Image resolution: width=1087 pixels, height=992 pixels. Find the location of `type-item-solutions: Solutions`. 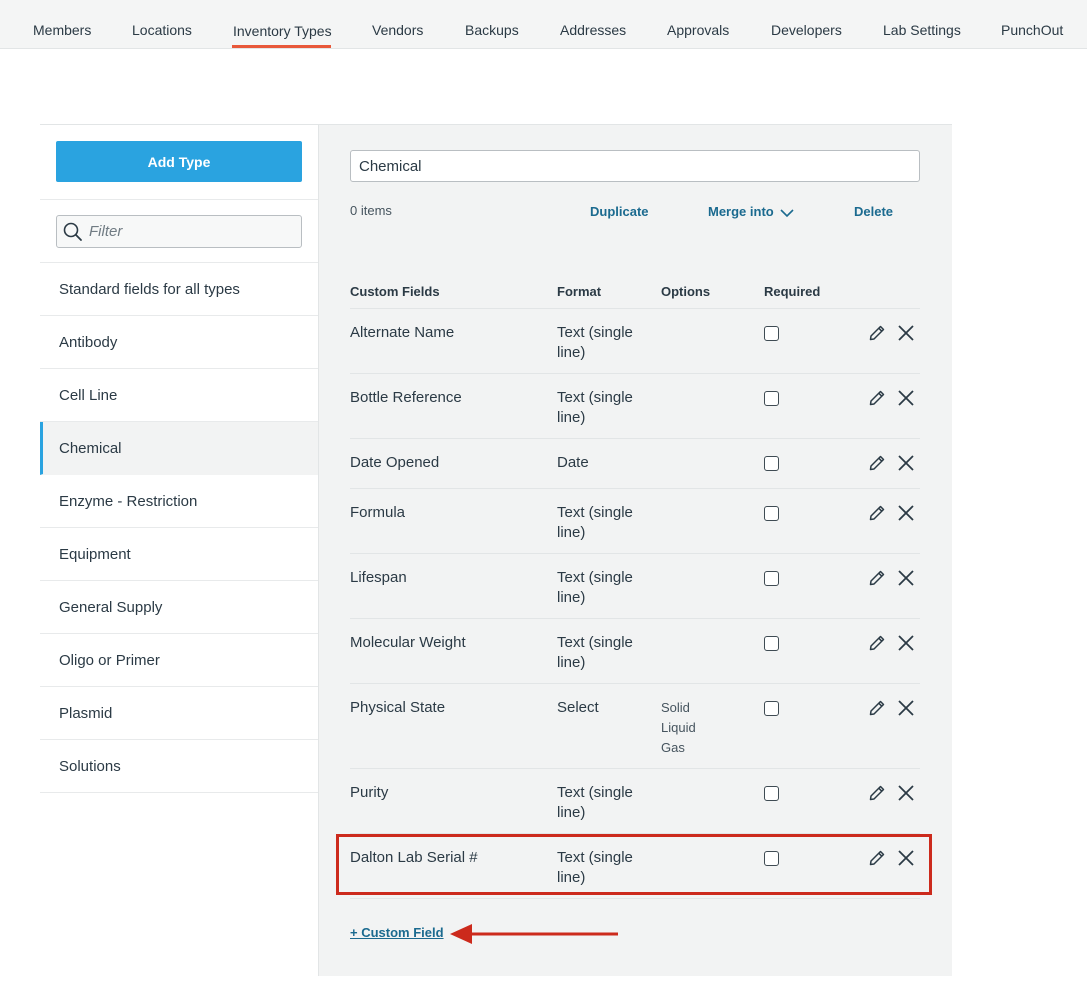

type-item-solutions: Solutions is located at coordinates (179, 766).